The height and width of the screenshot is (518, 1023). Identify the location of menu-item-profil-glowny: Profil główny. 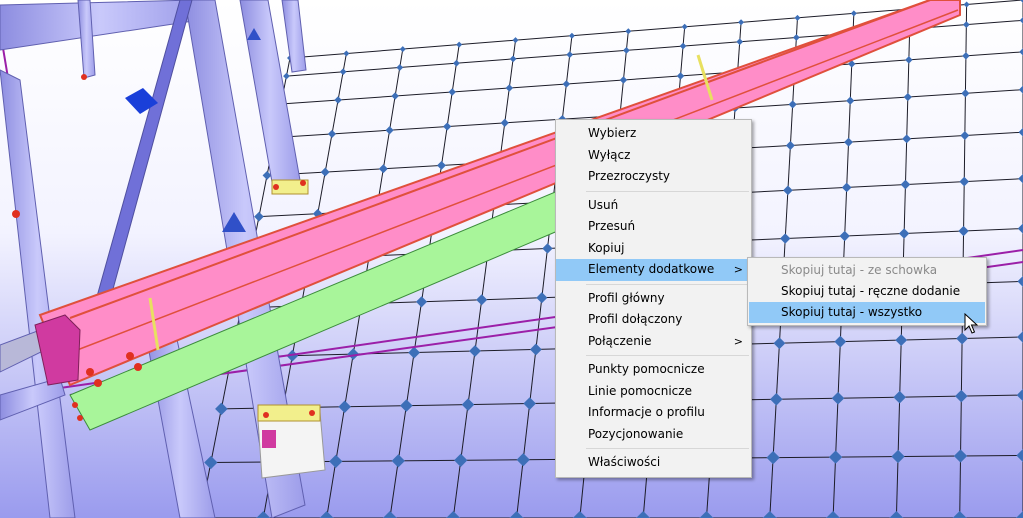
(653, 299).